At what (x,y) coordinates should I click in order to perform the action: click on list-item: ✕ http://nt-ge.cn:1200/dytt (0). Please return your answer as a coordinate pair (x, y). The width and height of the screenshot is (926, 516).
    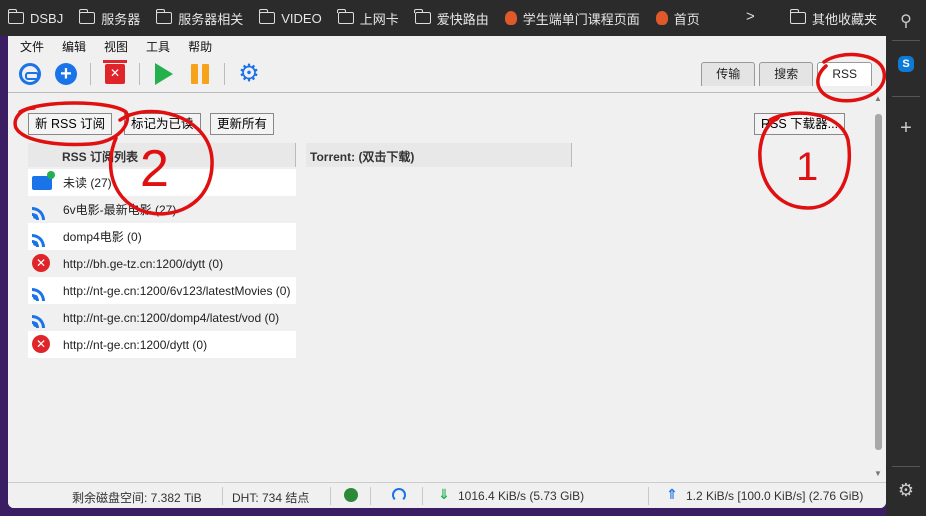
    Looking at the image, I should click on (162, 344).